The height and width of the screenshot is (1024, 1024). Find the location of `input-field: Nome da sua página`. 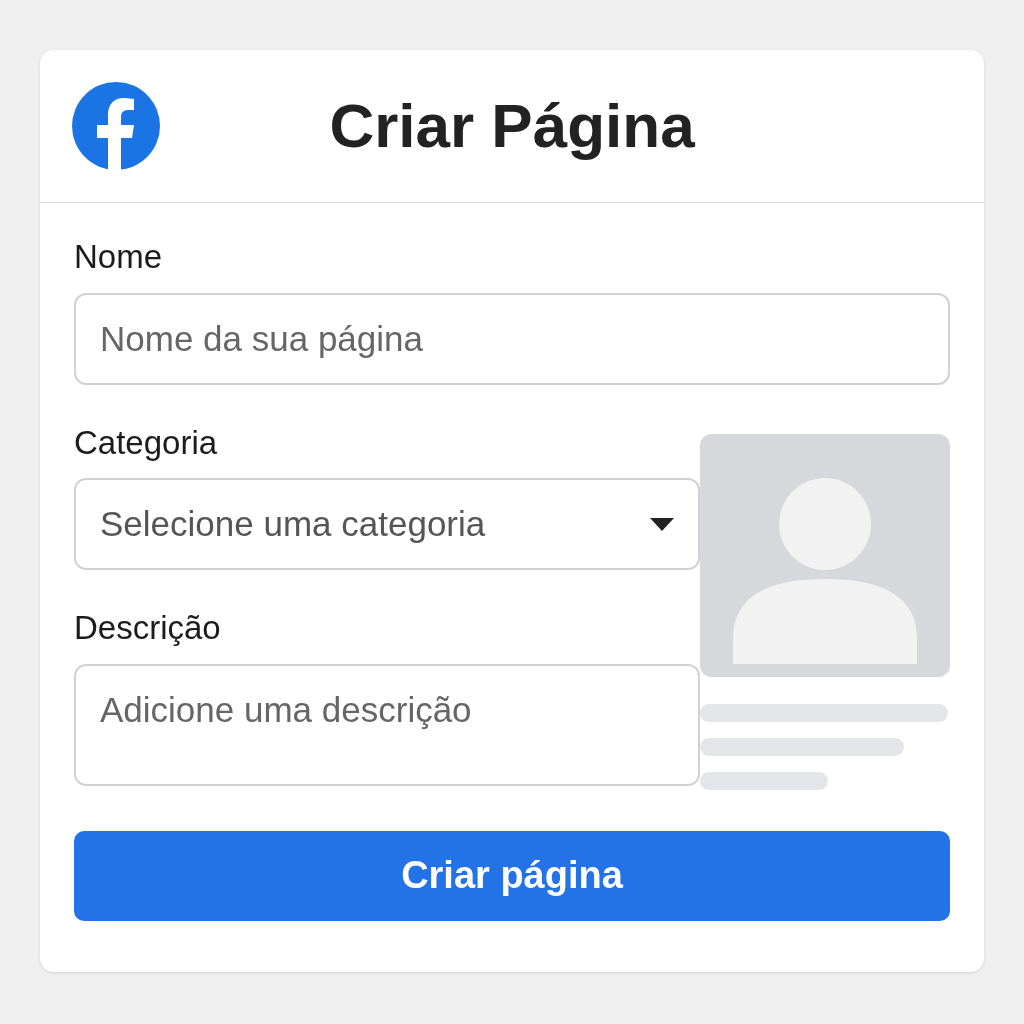

input-field: Nome da sua página is located at coordinates (512, 338).